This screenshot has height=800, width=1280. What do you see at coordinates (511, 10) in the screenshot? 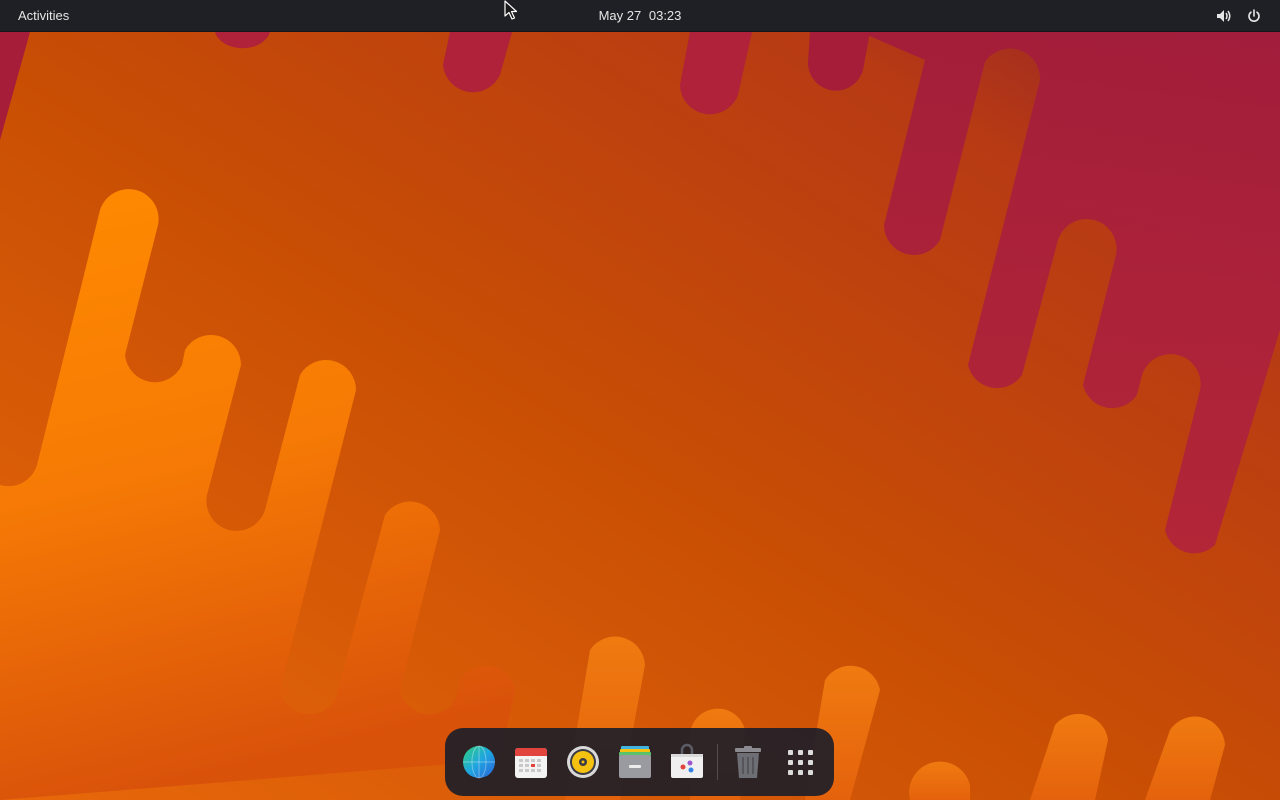
I see `mouse-cursor-icon` at bounding box center [511, 10].